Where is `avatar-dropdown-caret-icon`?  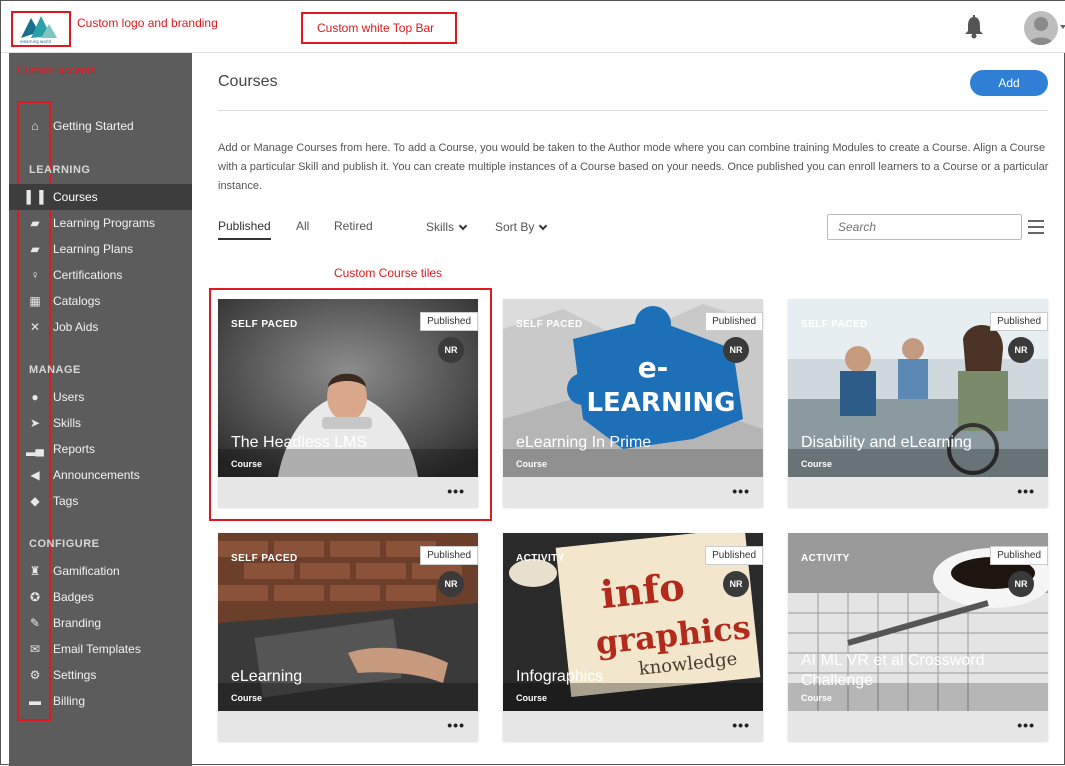
avatar-dropdown-caret-icon is located at coordinates (1062, 27).